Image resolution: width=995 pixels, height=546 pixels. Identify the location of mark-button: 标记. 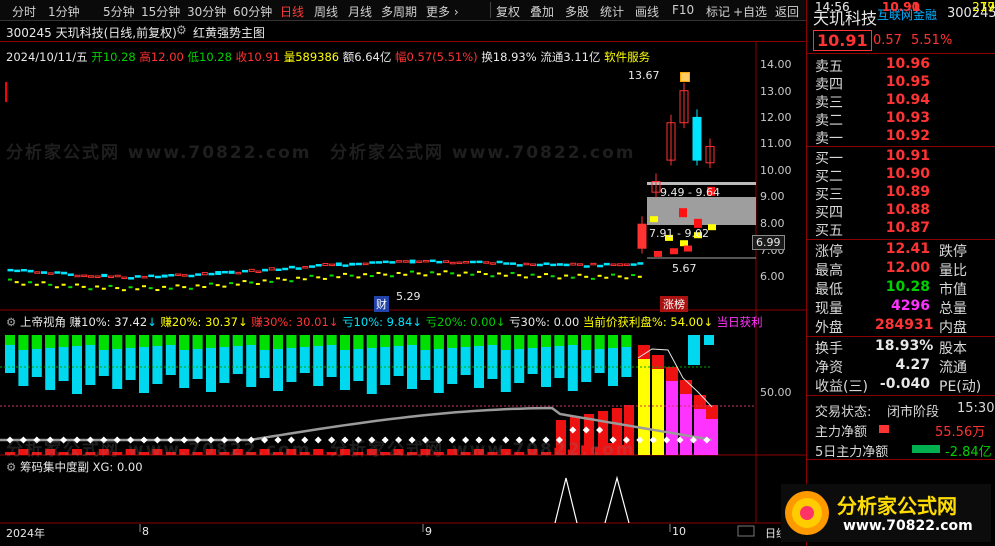
(718, 11).